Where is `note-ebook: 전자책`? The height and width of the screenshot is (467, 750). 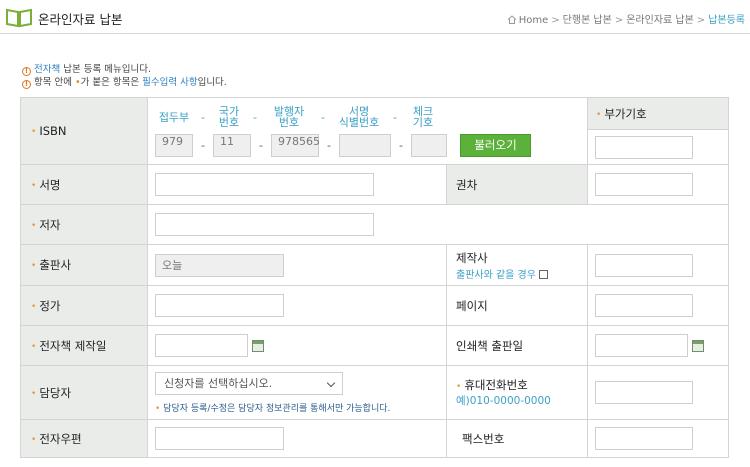
note-ebook: 전자책 is located at coordinates (47, 69).